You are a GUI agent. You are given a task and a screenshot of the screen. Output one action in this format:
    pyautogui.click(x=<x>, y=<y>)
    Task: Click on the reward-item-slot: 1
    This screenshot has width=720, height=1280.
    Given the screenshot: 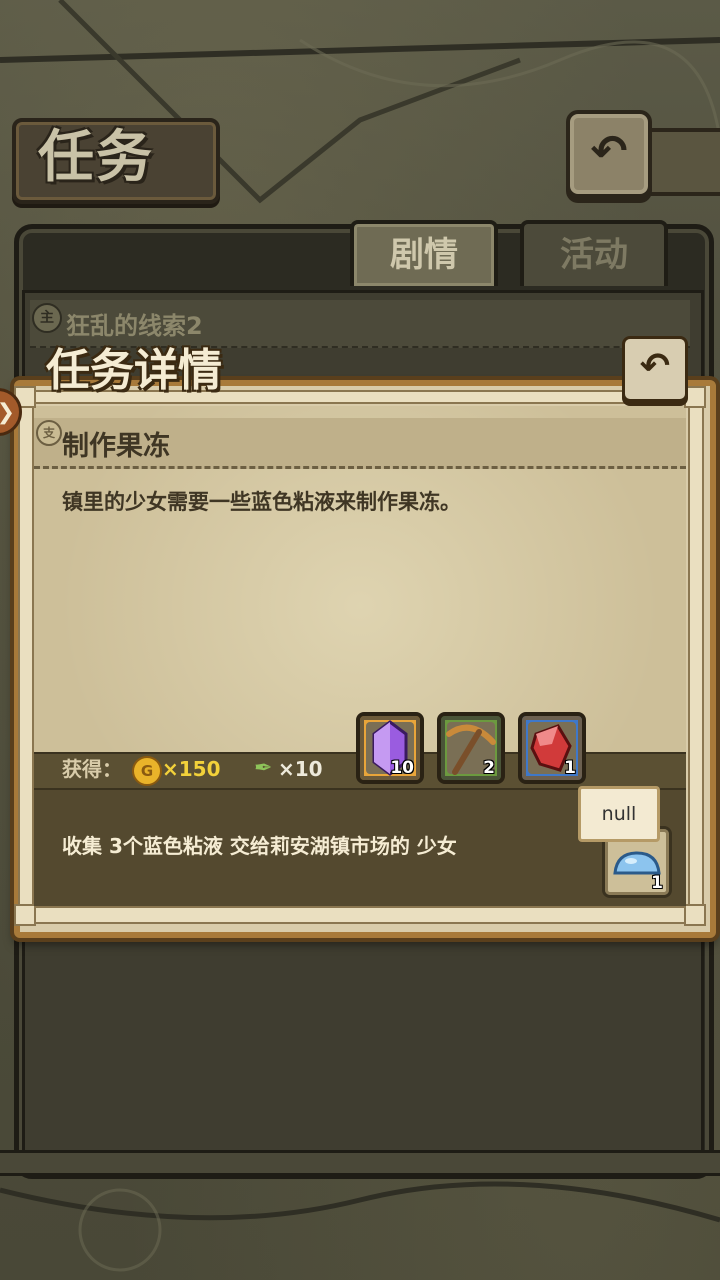 What is the action you would take?
    pyautogui.click(x=552, y=748)
    